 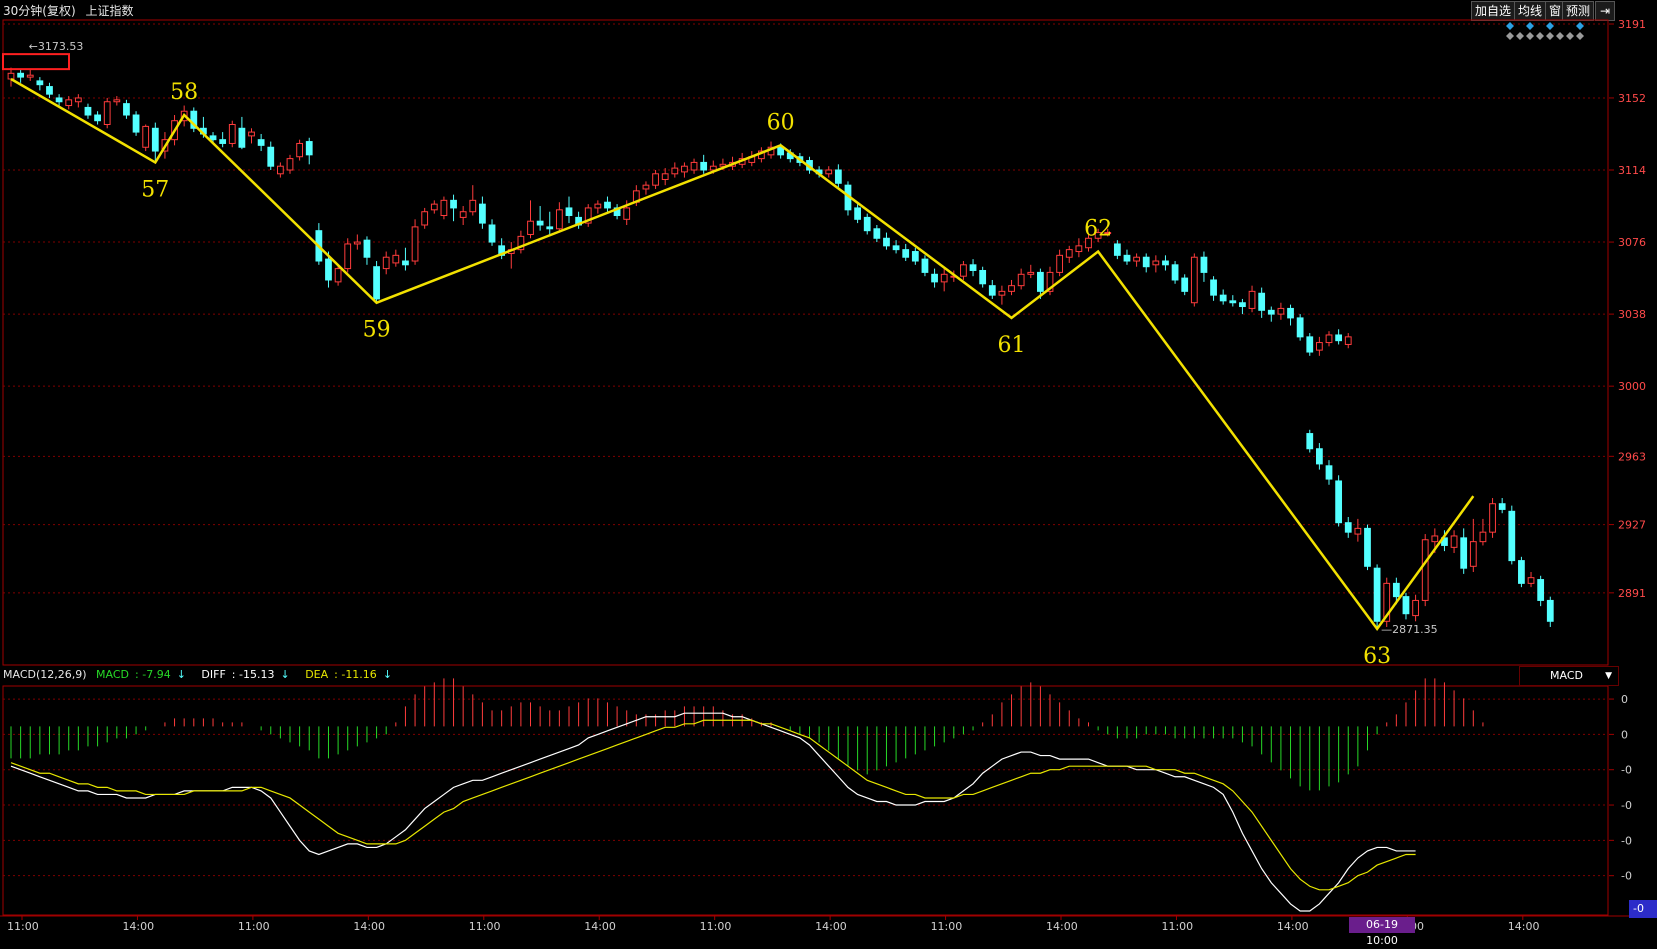 I want to click on indicator-select: MACD ▼, so click(x=1569, y=676).